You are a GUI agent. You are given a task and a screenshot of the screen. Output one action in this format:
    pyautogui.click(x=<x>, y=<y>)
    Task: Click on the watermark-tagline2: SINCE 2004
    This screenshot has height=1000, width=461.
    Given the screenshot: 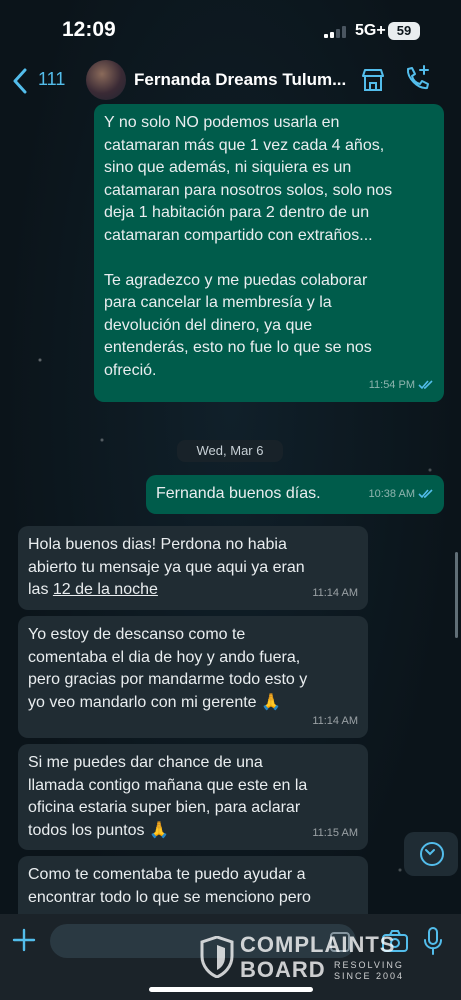 What is the action you would take?
    pyautogui.click(x=369, y=976)
    